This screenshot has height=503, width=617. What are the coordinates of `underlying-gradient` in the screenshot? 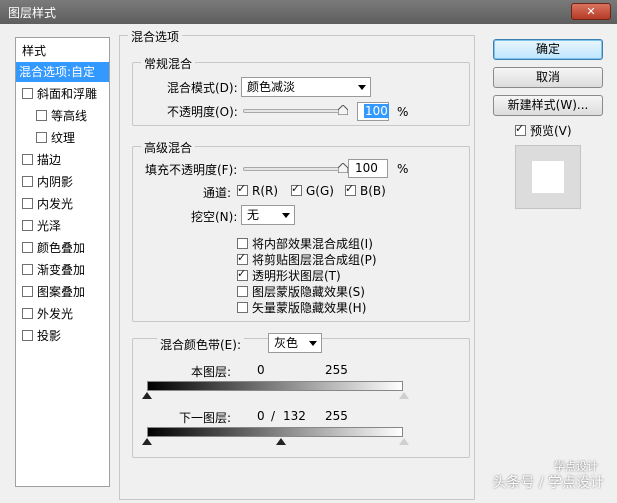 It's located at (275, 432).